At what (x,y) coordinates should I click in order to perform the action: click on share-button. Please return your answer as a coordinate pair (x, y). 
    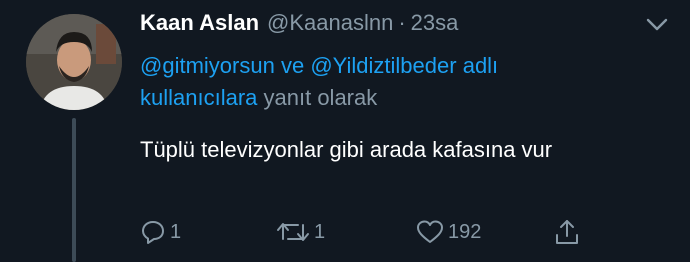
    Looking at the image, I should click on (567, 232).